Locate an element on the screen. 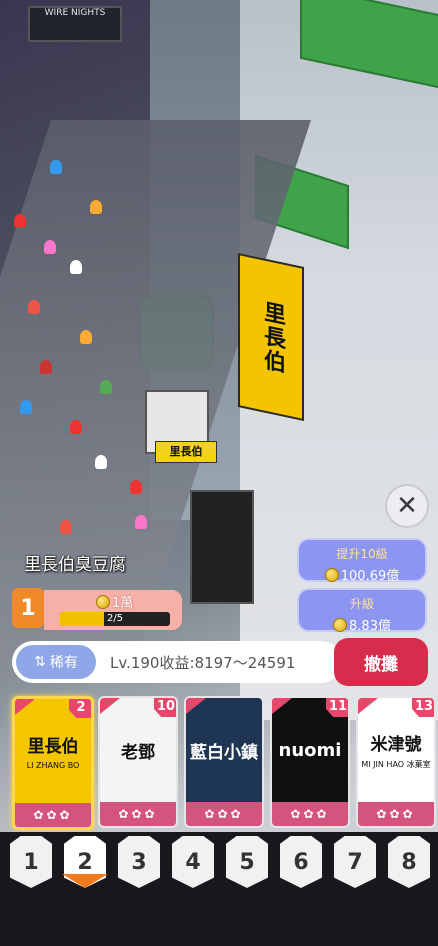  slot-6: 6 is located at coordinates (301, 862).